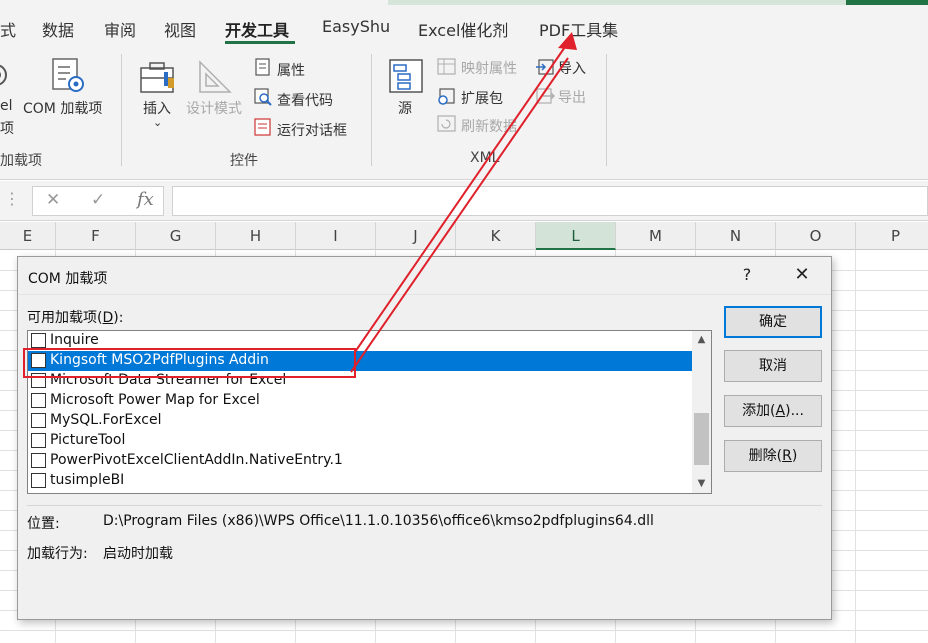 Image resolution: width=928 pixels, height=643 pixels. I want to click on design-mode-button: 设计模式, so click(214, 108).